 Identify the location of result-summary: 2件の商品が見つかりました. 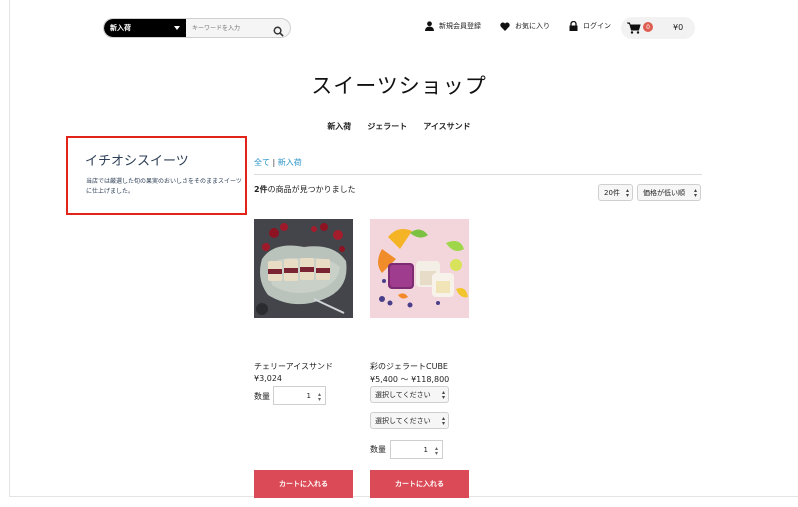
(305, 189).